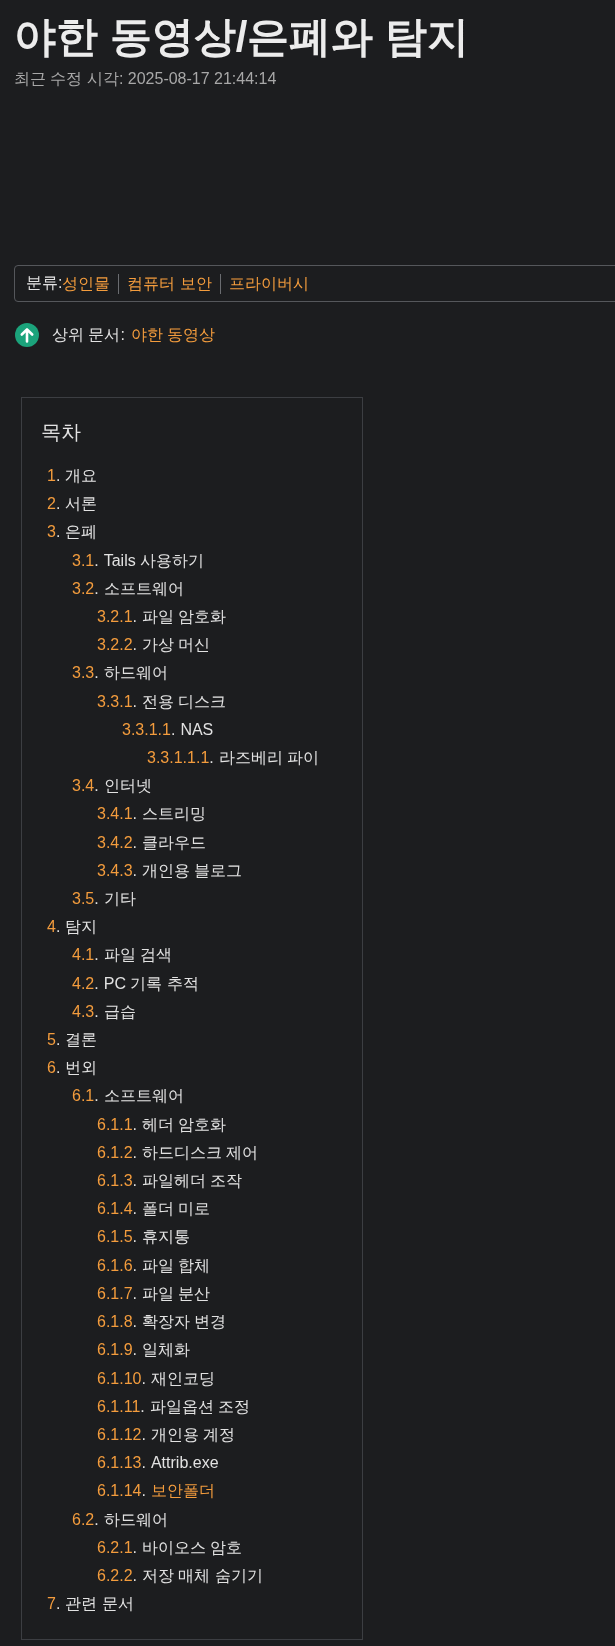  What do you see at coordinates (85, 1519) in the screenshot?
I see `toc-number-link: 6.2.` at bounding box center [85, 1519].